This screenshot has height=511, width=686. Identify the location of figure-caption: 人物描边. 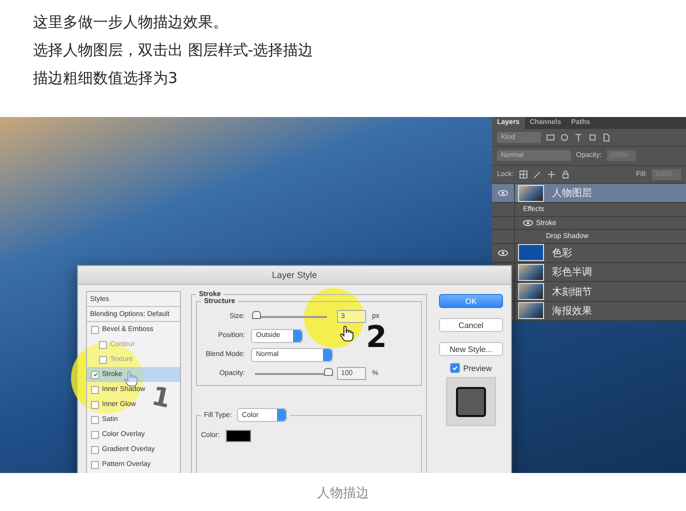
(343, 494).